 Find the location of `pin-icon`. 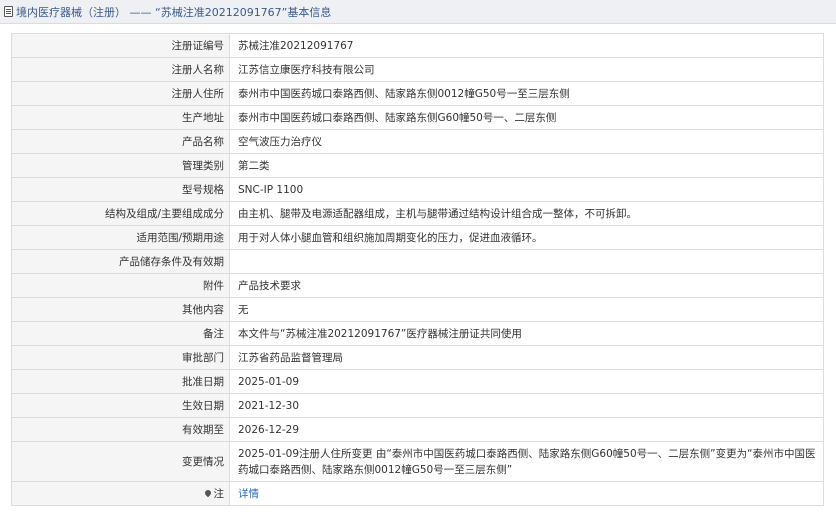

pin-icon is located at coordinates (207, 493).